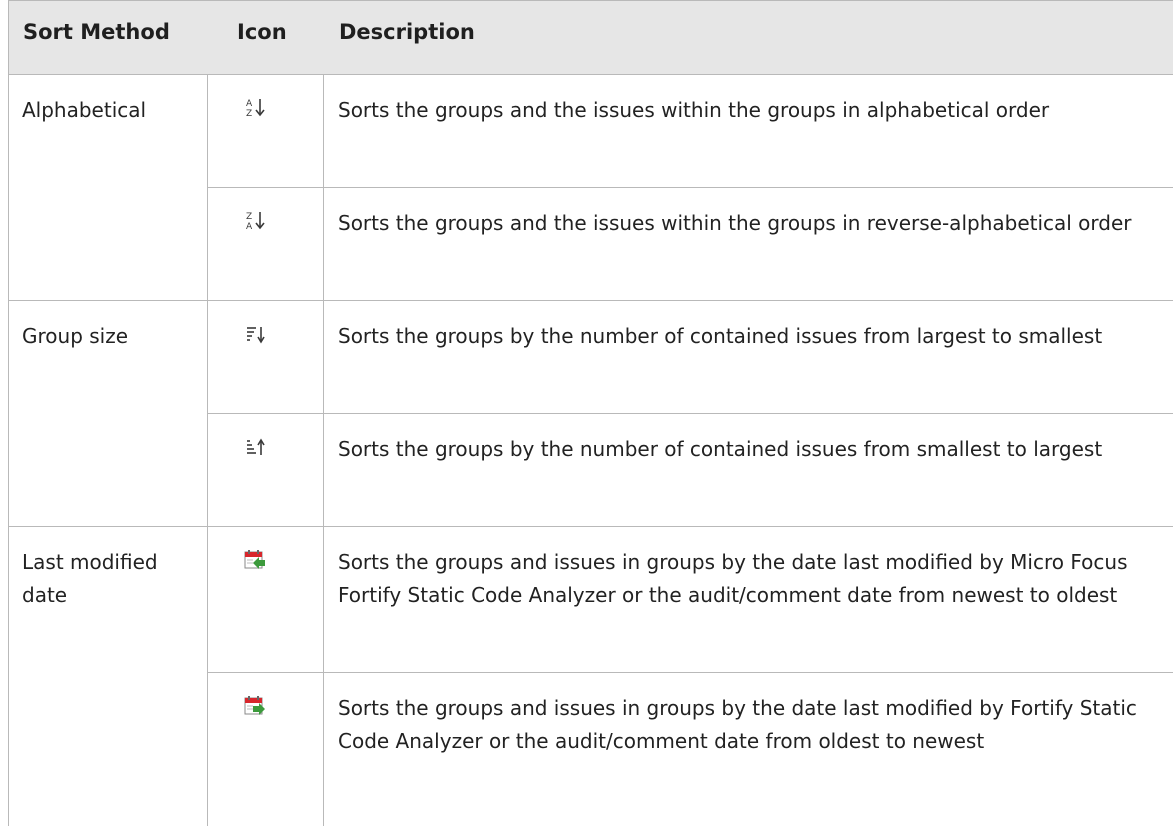 This screenshot has height=826, width=1173. Describe the element at coordinates (75, 336) in the screenshot. I see `sort-method-group-size: Group size` at that location.